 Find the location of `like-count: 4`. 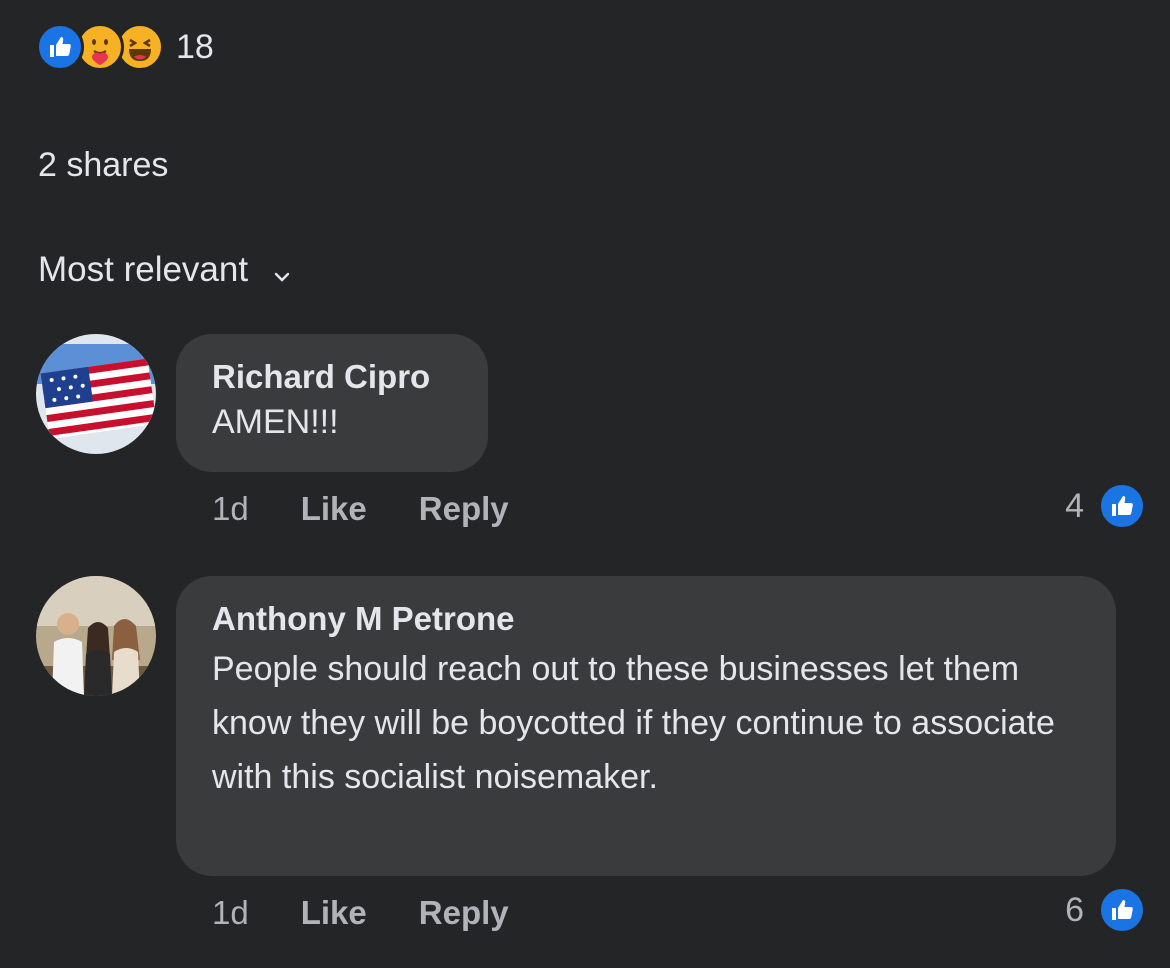

like-count: 4 is located at coordinates (1074, 505).